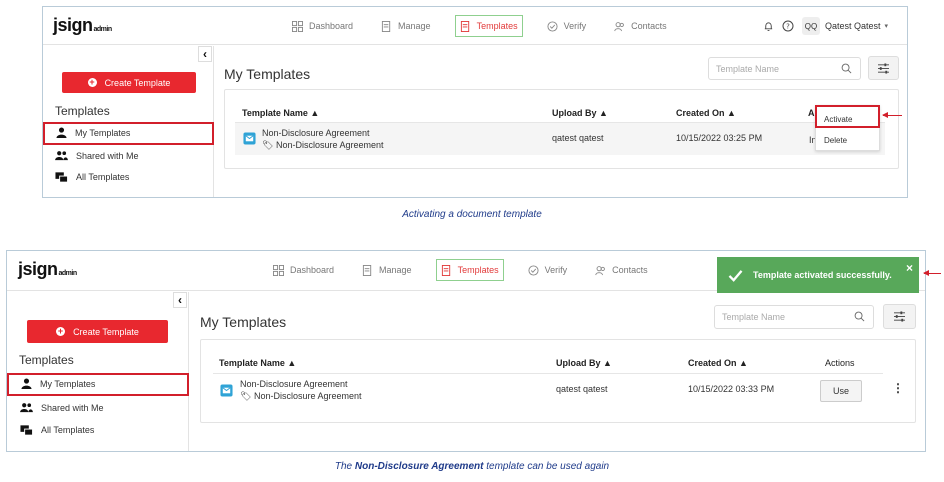  What do you see at coordinates (898, 388) in the screenshot?
I see `more-options-icon: ⋮` at bounding box center [898, 388].